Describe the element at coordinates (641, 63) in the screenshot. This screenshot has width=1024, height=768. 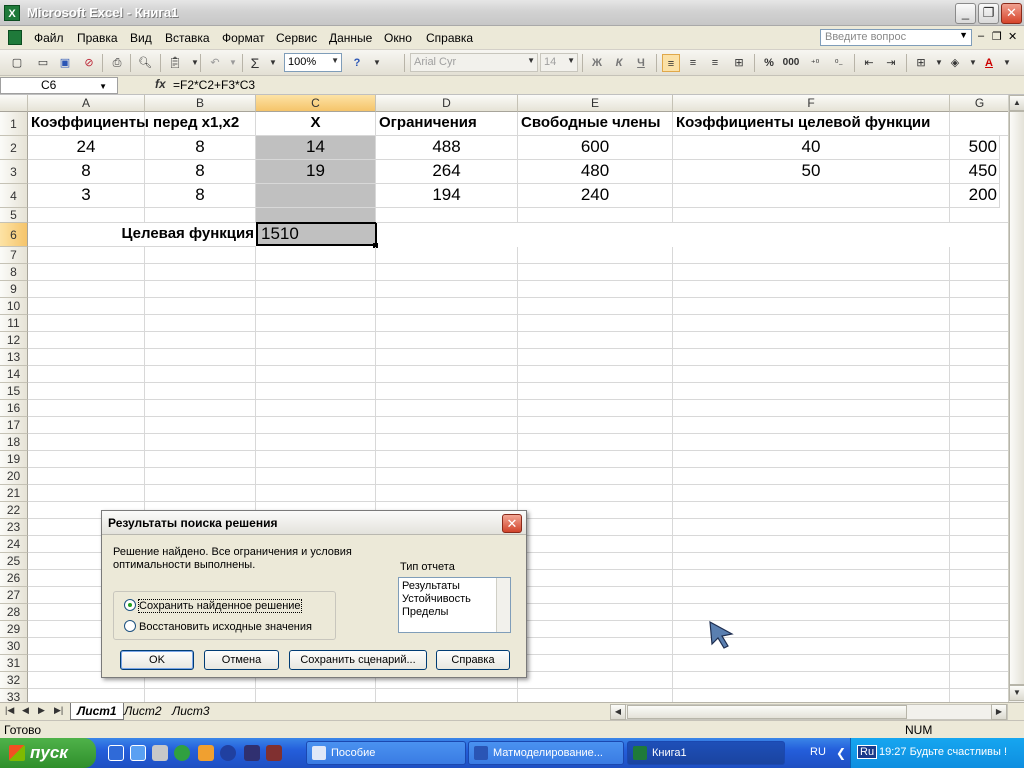
I see `underline-button: Ч` at that location.